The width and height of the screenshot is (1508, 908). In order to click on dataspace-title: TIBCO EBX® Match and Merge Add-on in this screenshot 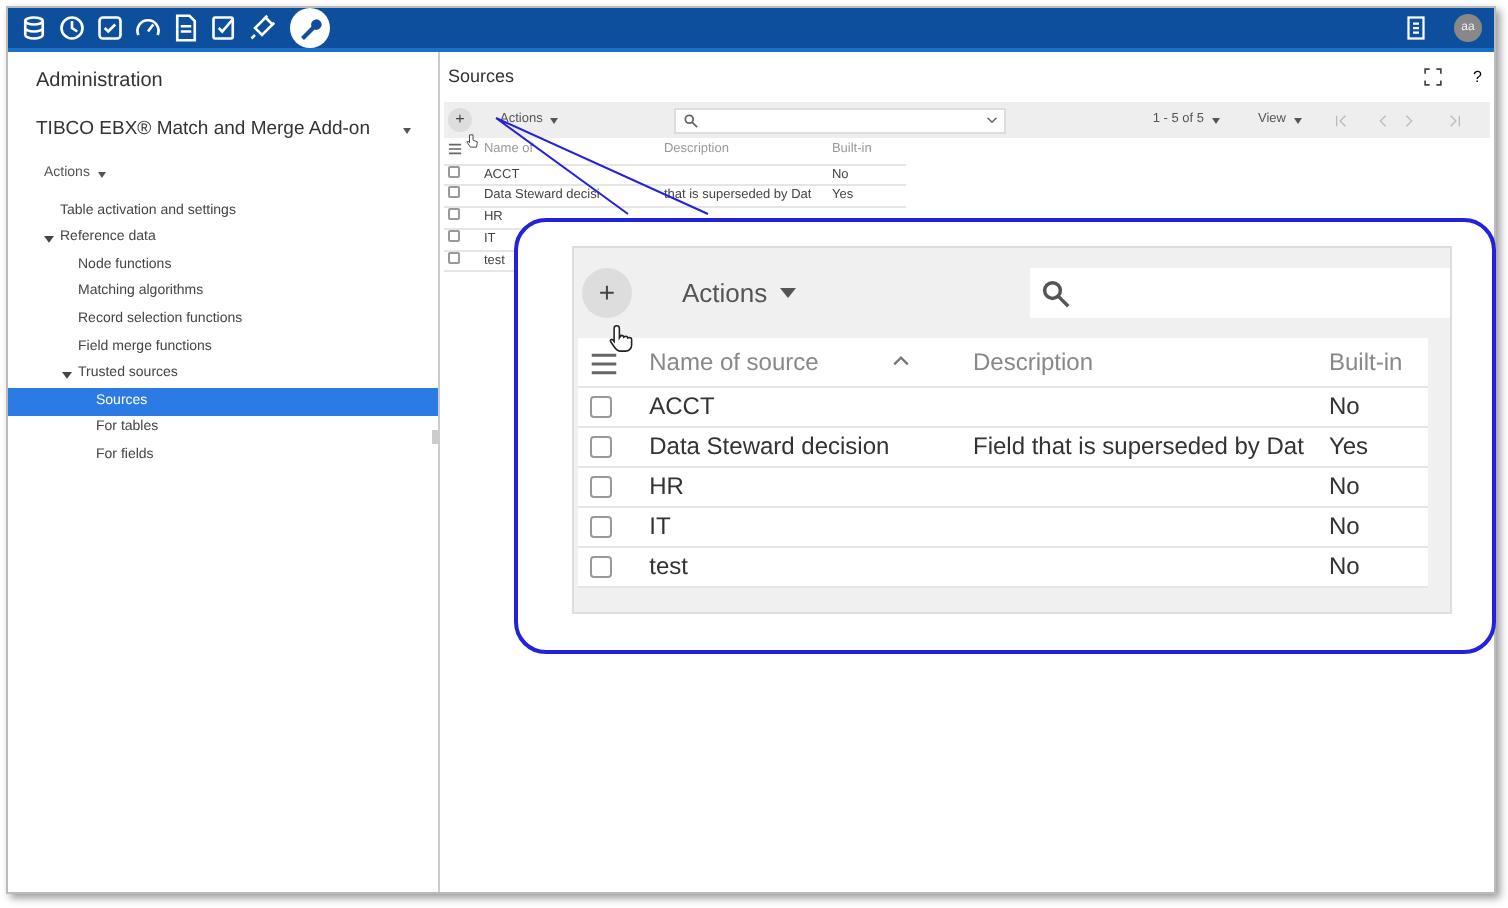, I will do `click(203, 130)`.